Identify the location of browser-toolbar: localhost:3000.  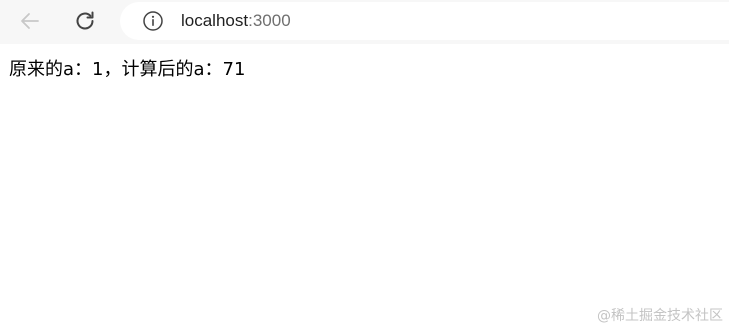
(364, 22).